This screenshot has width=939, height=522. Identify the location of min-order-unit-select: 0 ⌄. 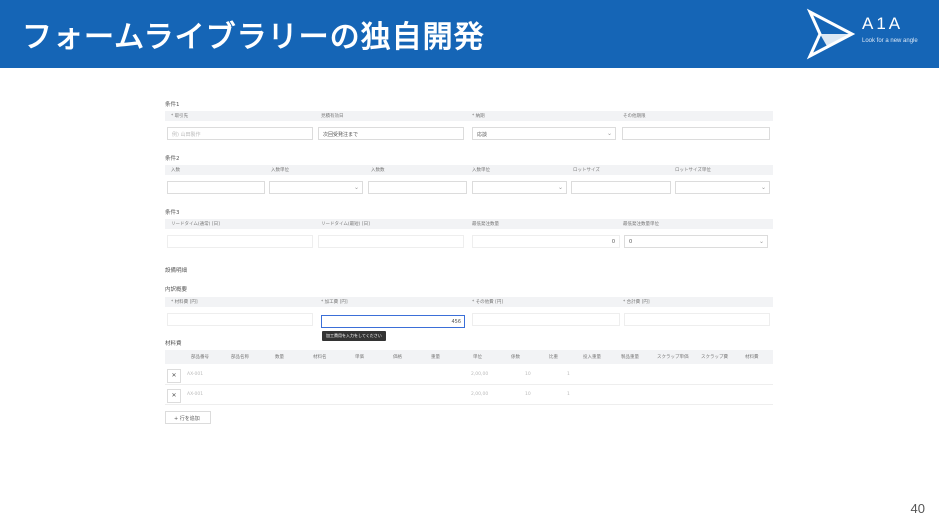
(696, 241).